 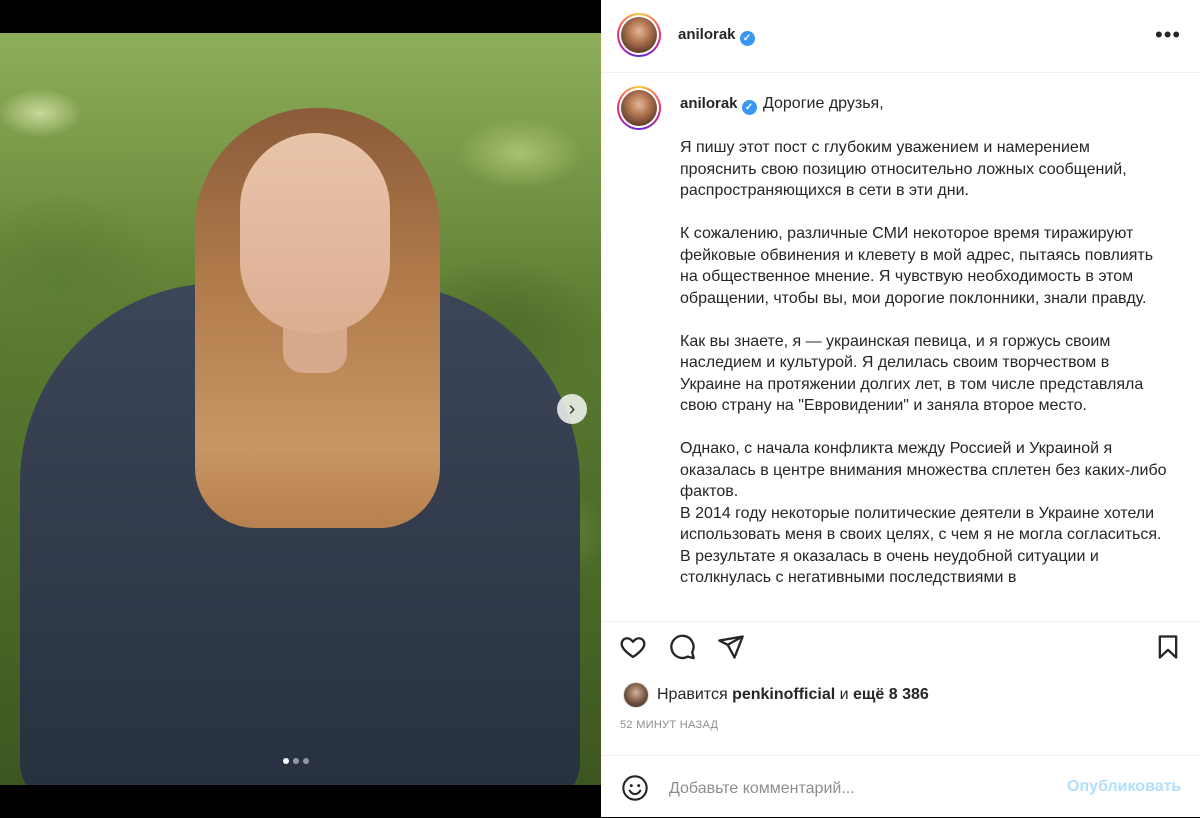 What do you see at coordinates (844, 694) in the screenshot?
I see `likes-middle: и` at bounding box center [844, 694].